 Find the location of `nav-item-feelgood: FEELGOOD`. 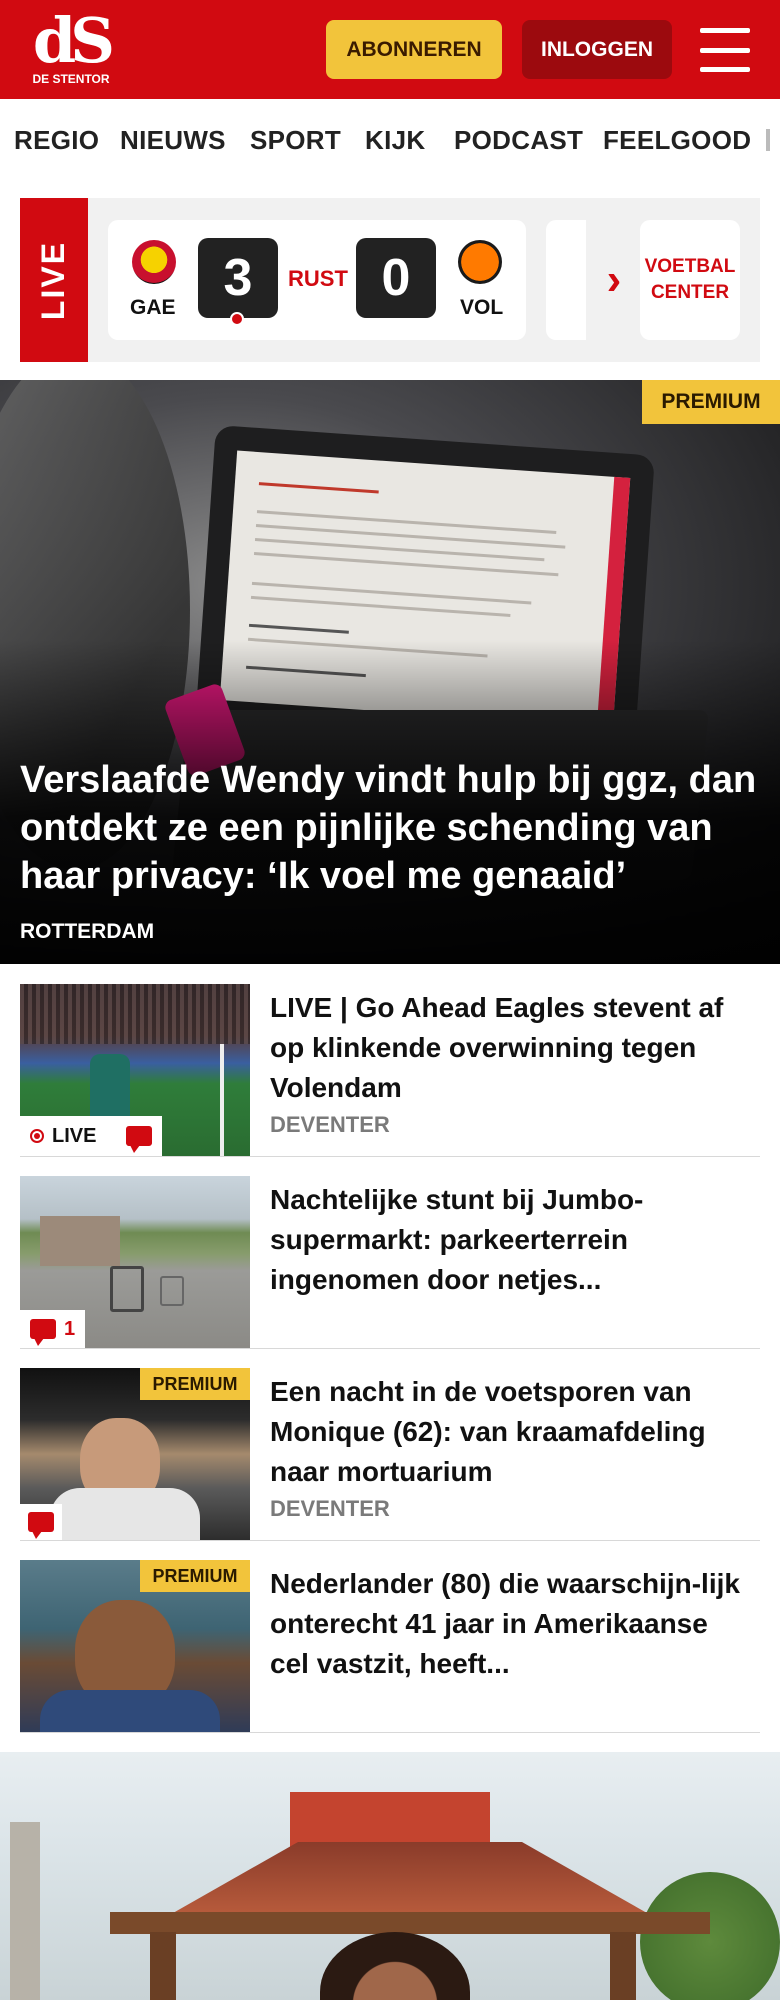

nav-item-feelgood: FEELGOOD is located at coordinates (677, 140).